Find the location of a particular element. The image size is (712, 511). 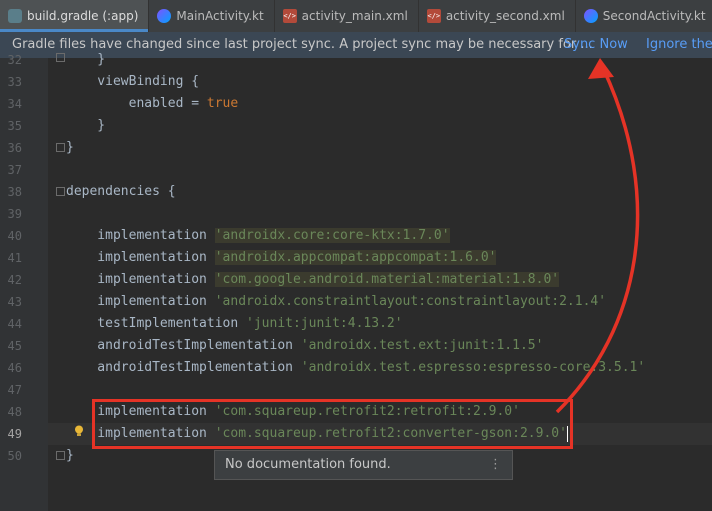

documentation-popup: No documentation found. ⋮ is located at coordinates (363, 465).